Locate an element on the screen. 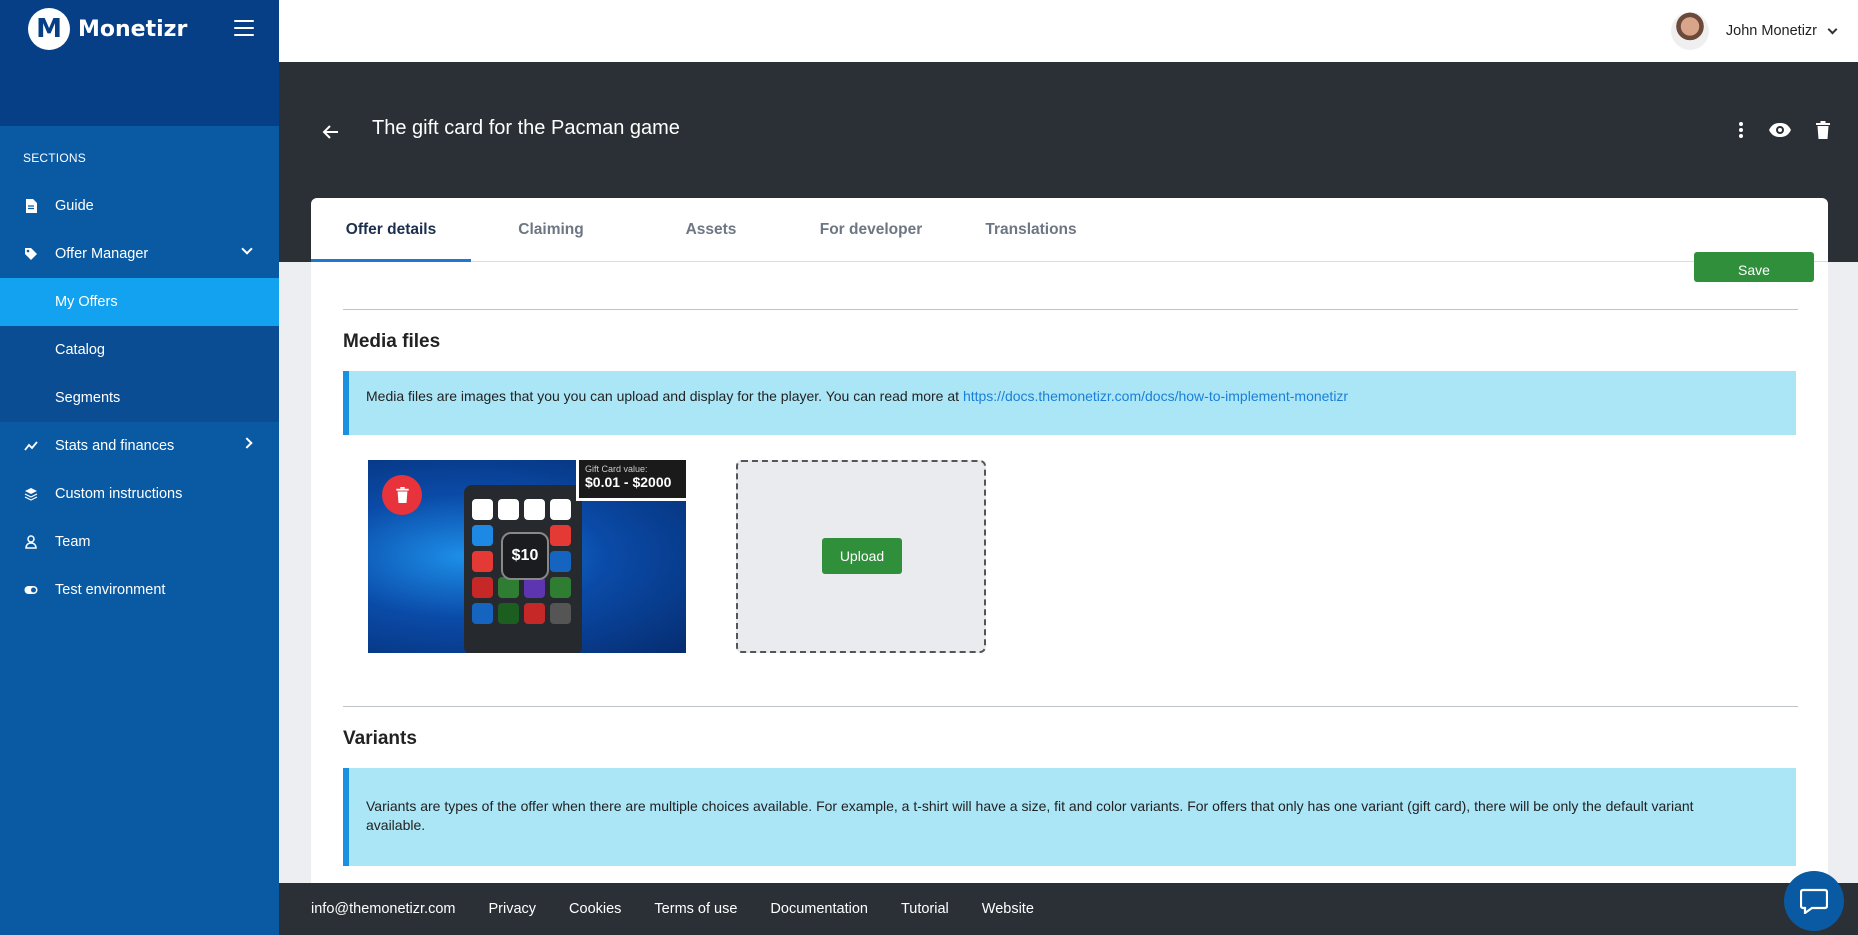  logo-icon: M is located at coordinates (49, 29).